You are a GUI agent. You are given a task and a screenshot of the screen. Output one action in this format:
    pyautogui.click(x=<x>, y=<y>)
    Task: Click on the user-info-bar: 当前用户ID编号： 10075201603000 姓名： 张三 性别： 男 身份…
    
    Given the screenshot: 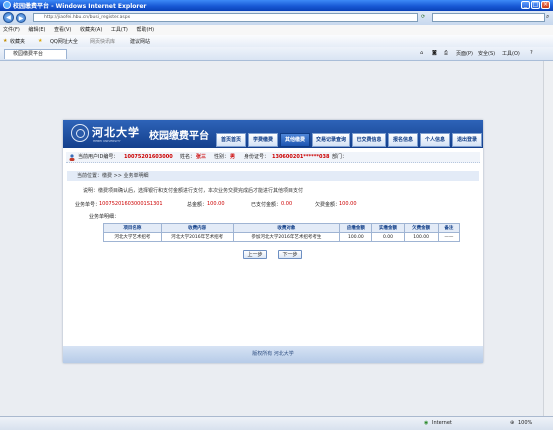 What is the action you would take?
    pyautogui.click(x=273, y=157)
    